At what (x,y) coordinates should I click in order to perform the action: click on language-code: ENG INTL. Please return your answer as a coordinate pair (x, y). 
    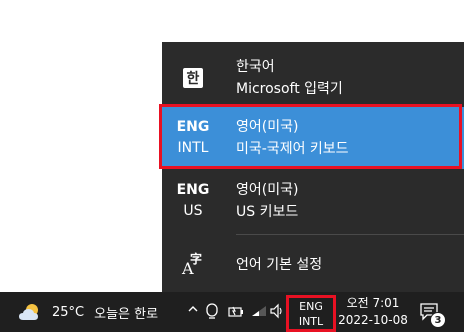
    Looking at the image, I should click on (193, 138).